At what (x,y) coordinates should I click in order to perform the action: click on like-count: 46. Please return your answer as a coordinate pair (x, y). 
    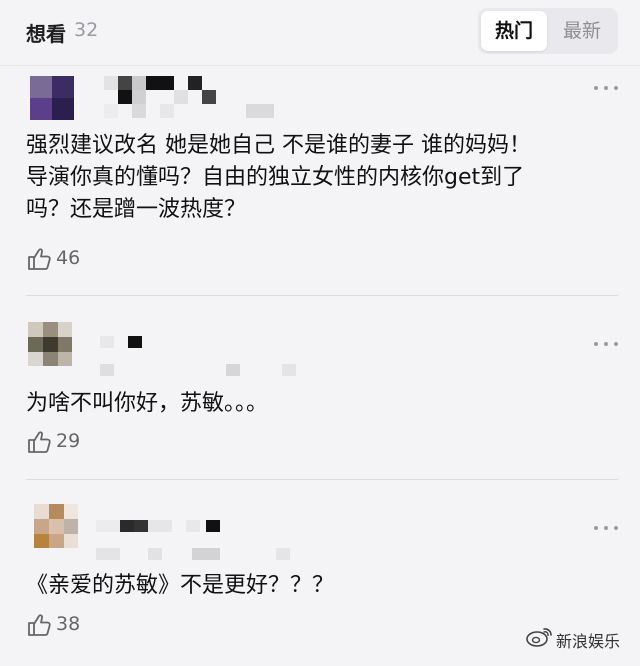
    Looking at the image, I should click on (68, 258).